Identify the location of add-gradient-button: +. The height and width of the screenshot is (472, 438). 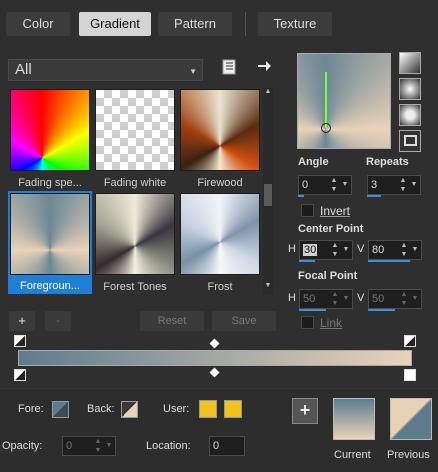
(22, 321).